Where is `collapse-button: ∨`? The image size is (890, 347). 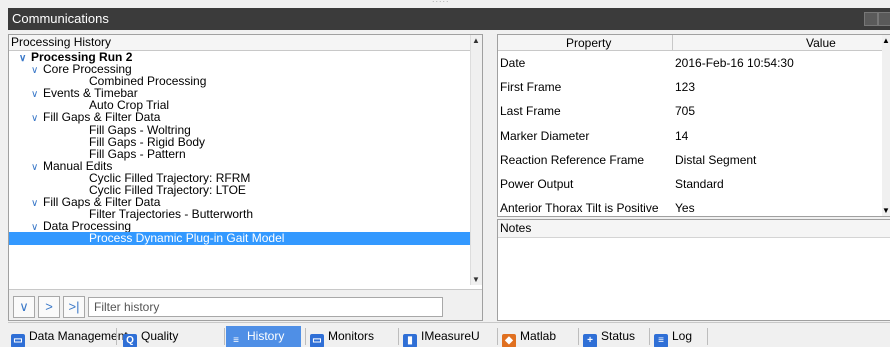 collapse-button: ∨ is located at coordinates (24, 307).